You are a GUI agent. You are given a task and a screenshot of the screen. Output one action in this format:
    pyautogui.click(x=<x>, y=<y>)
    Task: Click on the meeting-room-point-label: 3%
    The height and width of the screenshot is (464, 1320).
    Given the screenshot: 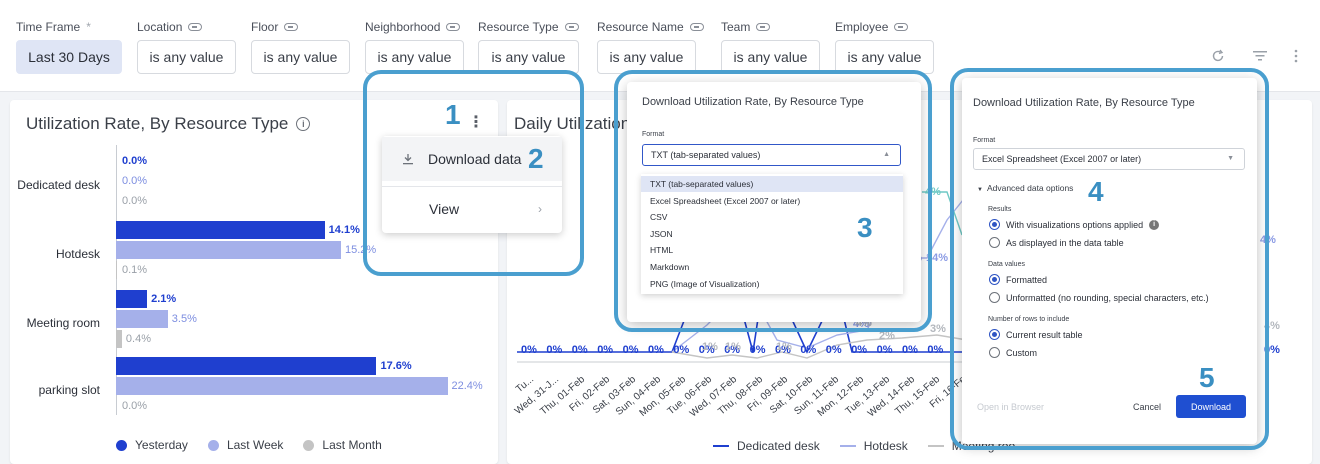 What is the action you would take?
    pyautogui.click(x=938, y=329)
    